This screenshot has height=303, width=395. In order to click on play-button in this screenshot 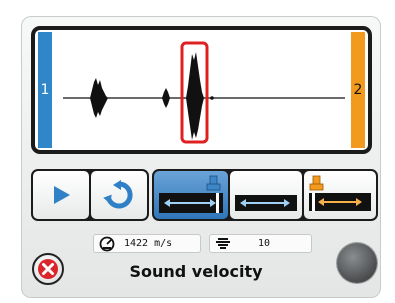, I will do `click(61, 195)`.